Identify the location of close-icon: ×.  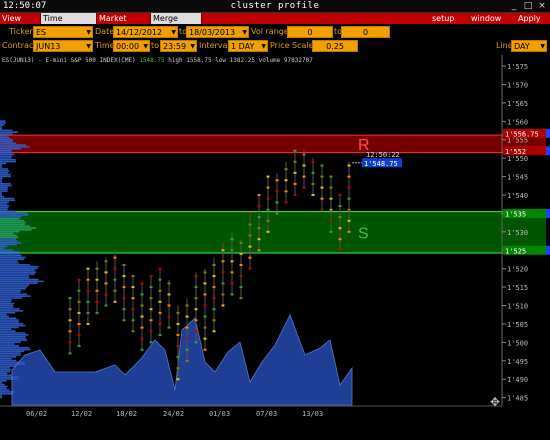
(542, 6).